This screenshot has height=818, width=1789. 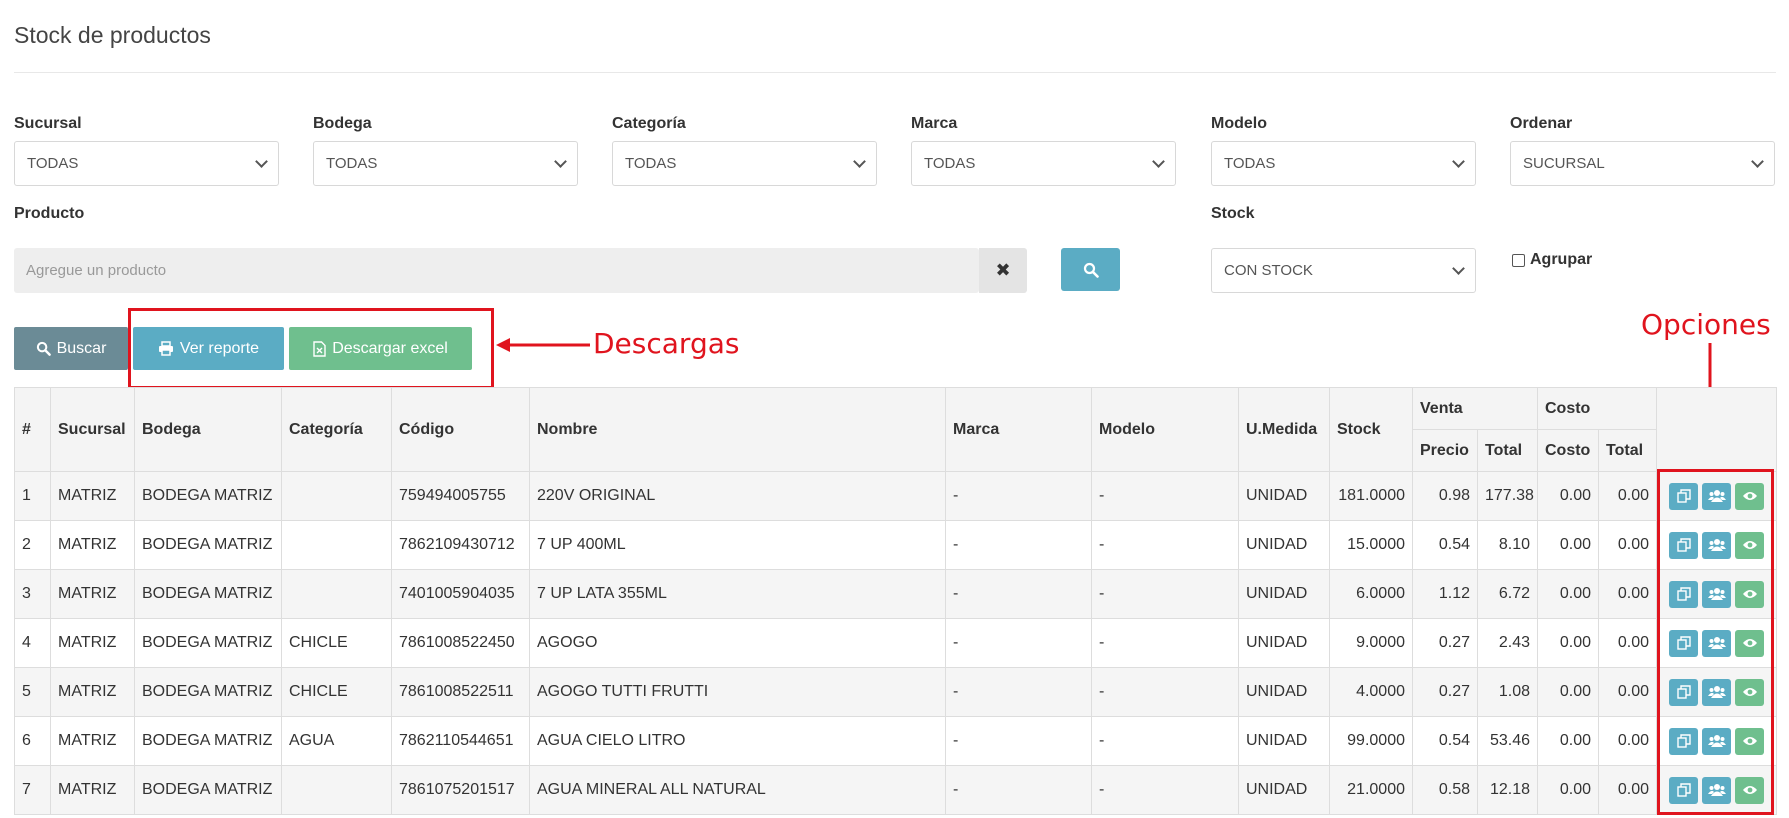 What do you see at coordinates (1343, 270) in the screenshot?
I see `stock-select: CON STOCK` at bounding box center [1343, 270].